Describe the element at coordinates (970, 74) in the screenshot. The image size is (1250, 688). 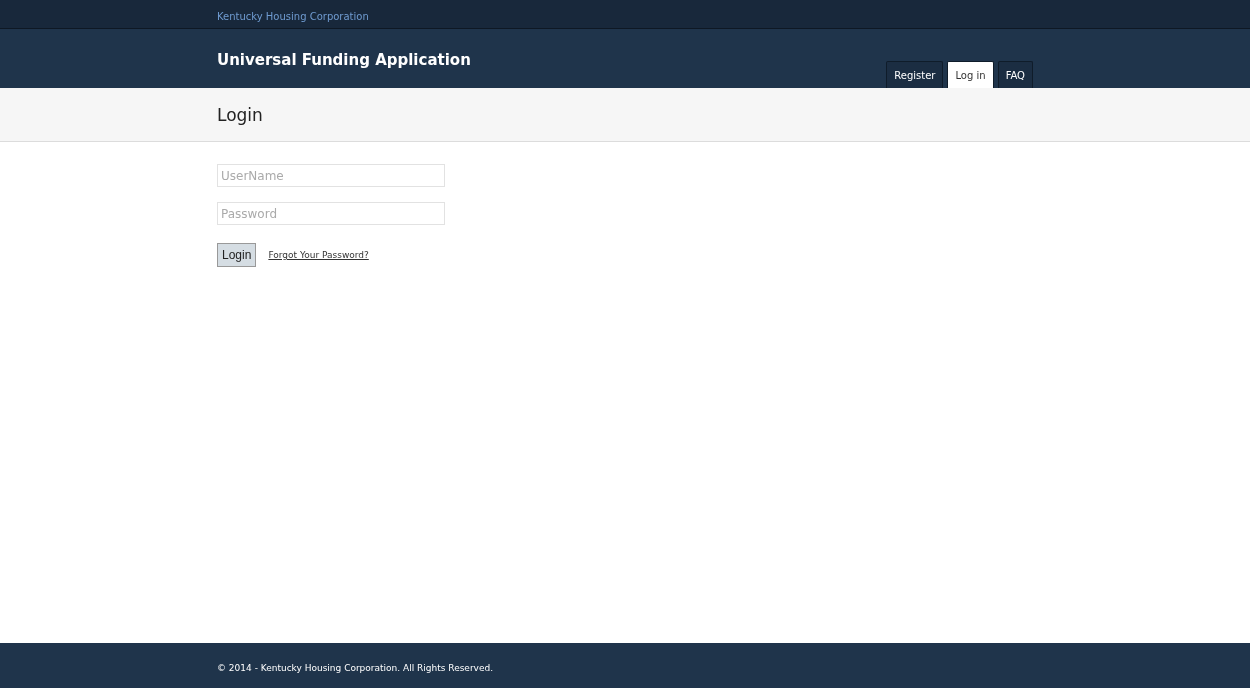
I see `nav-tab: Log in` at that location.